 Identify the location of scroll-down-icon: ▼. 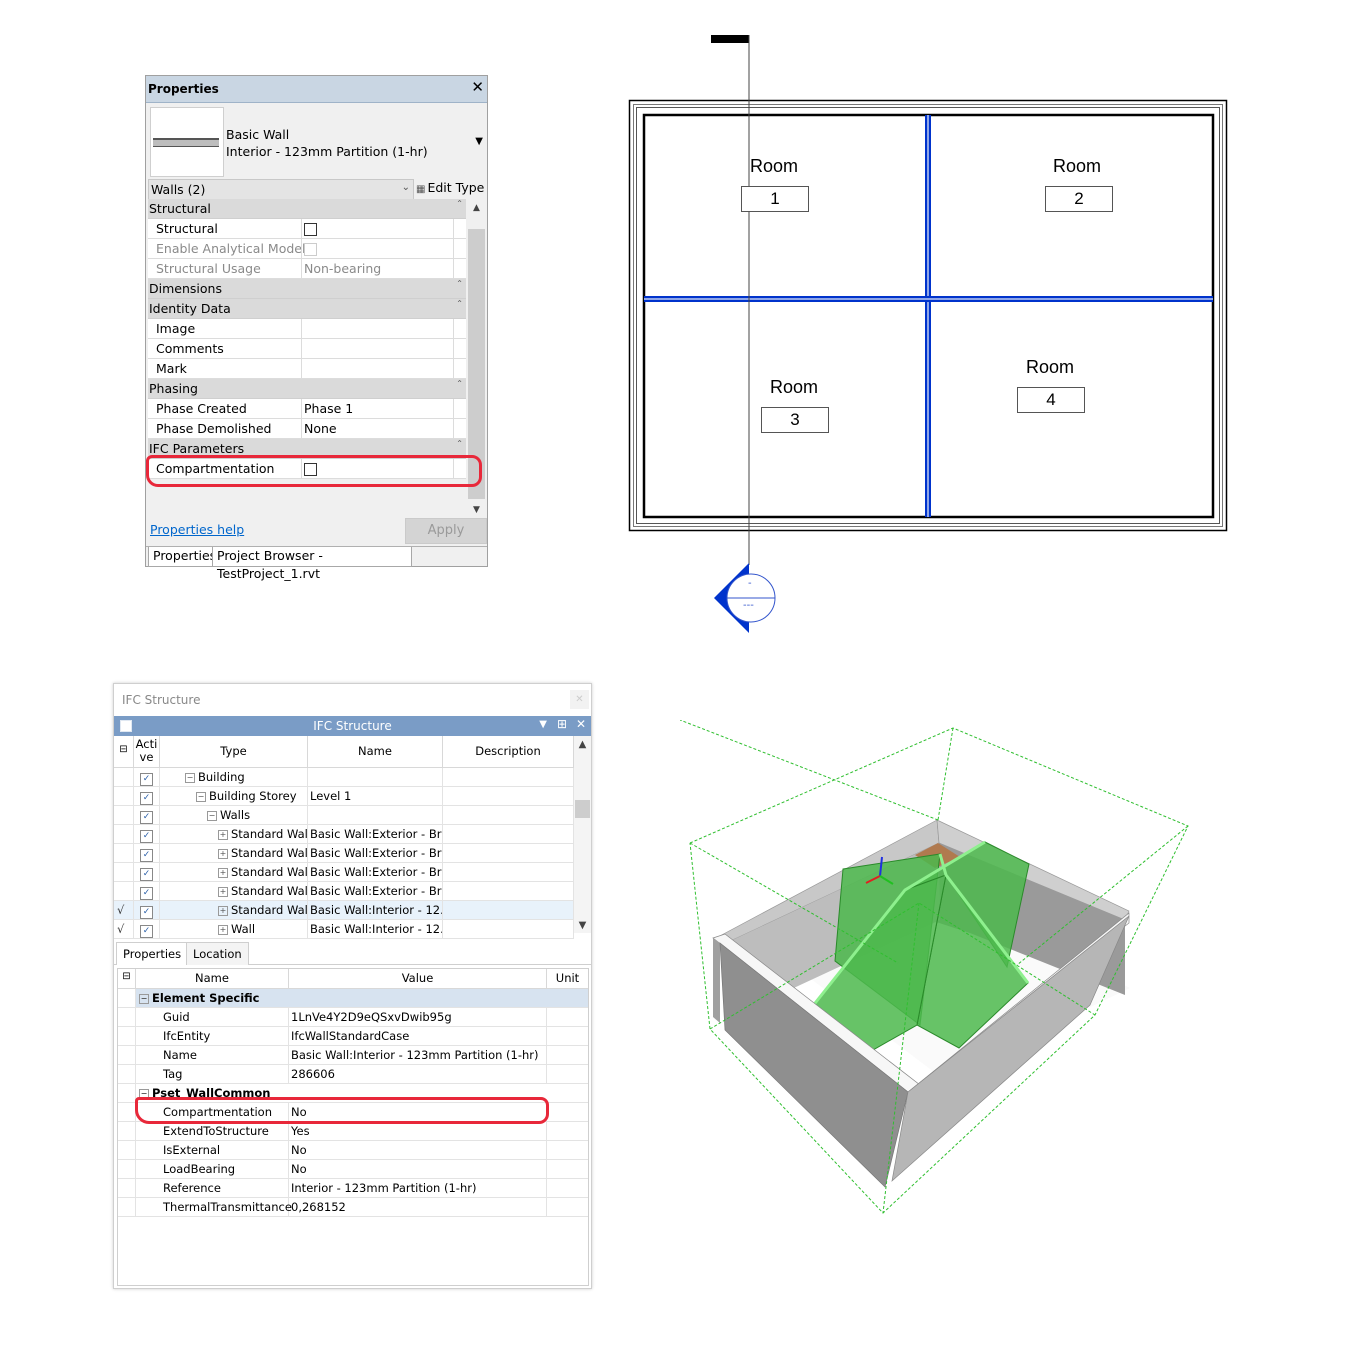
(582, 925).